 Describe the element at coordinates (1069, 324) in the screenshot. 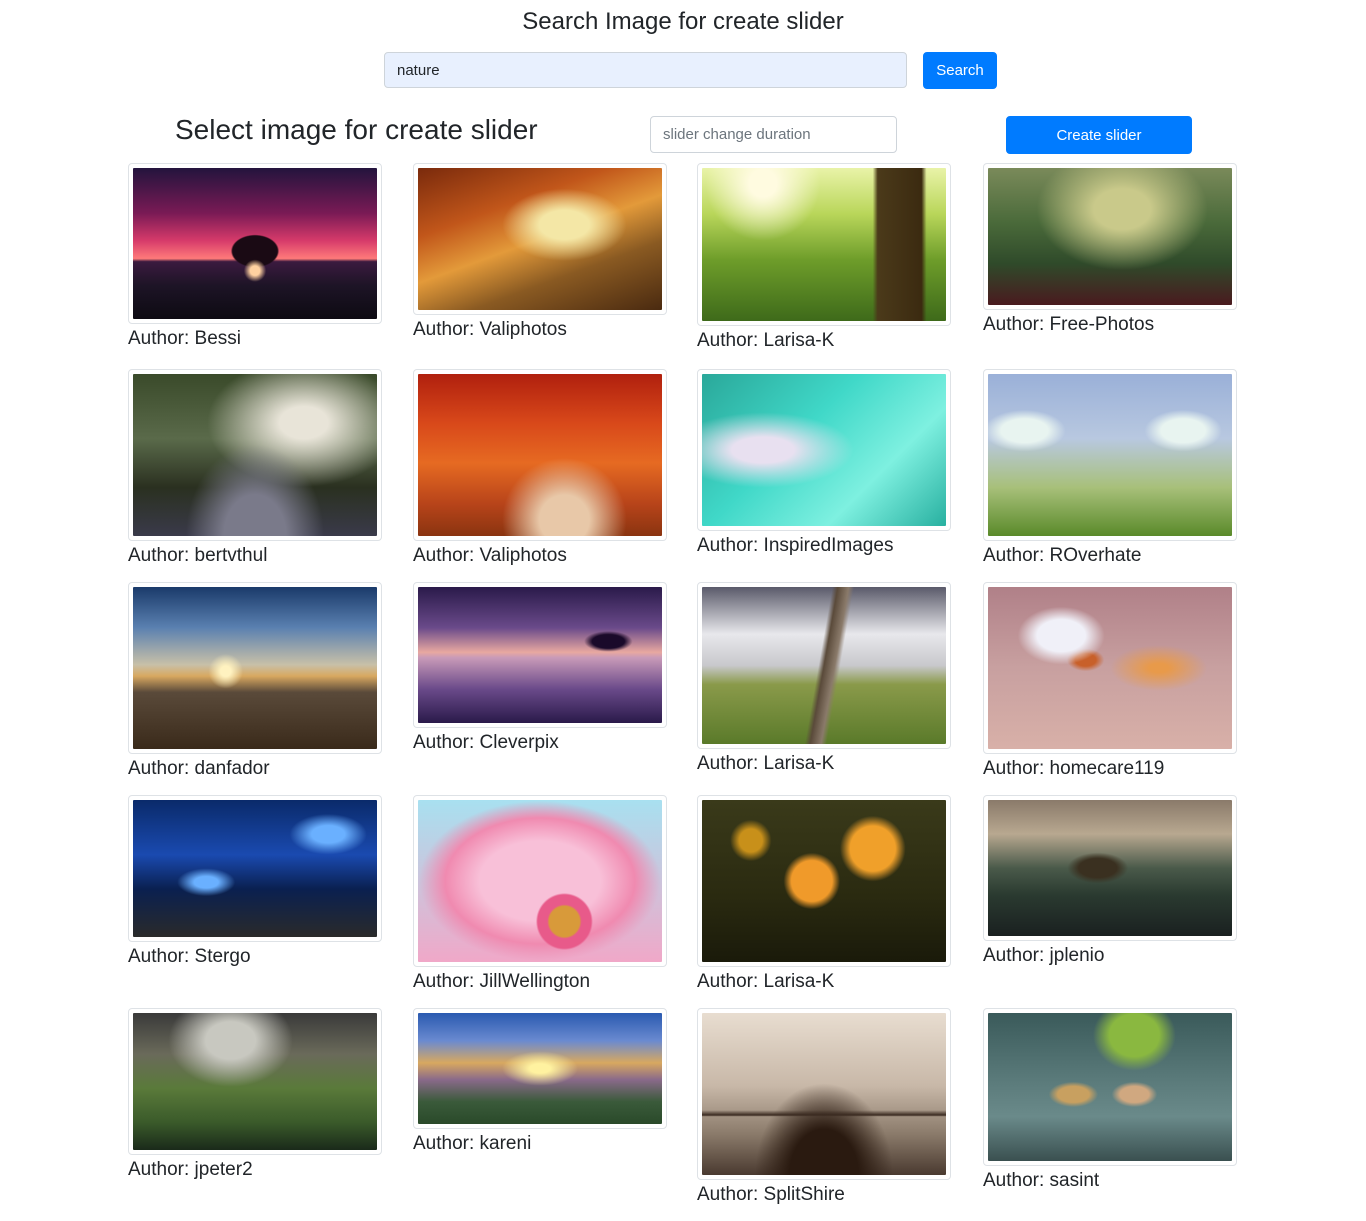

I see `image-author: Author: Free-Photos` at that location.